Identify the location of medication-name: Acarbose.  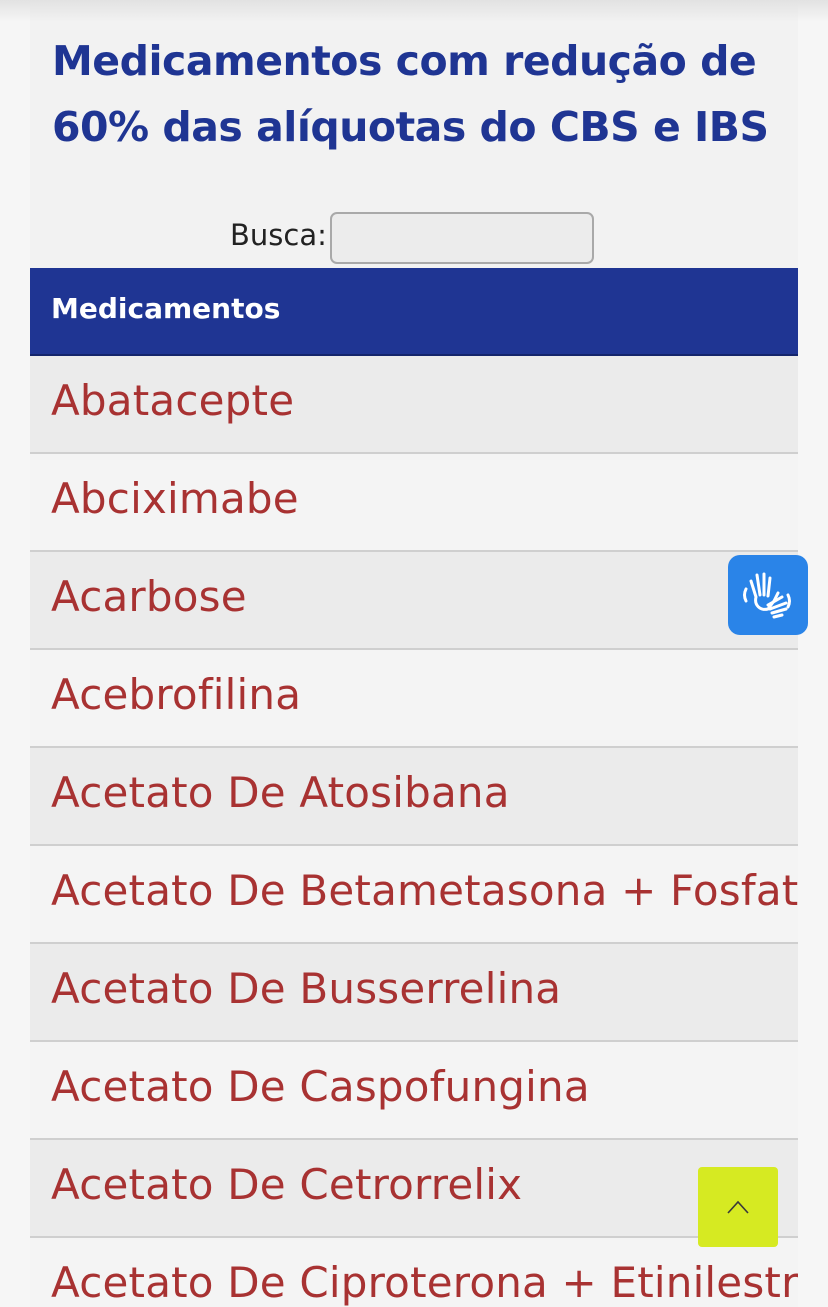
(149, 596).